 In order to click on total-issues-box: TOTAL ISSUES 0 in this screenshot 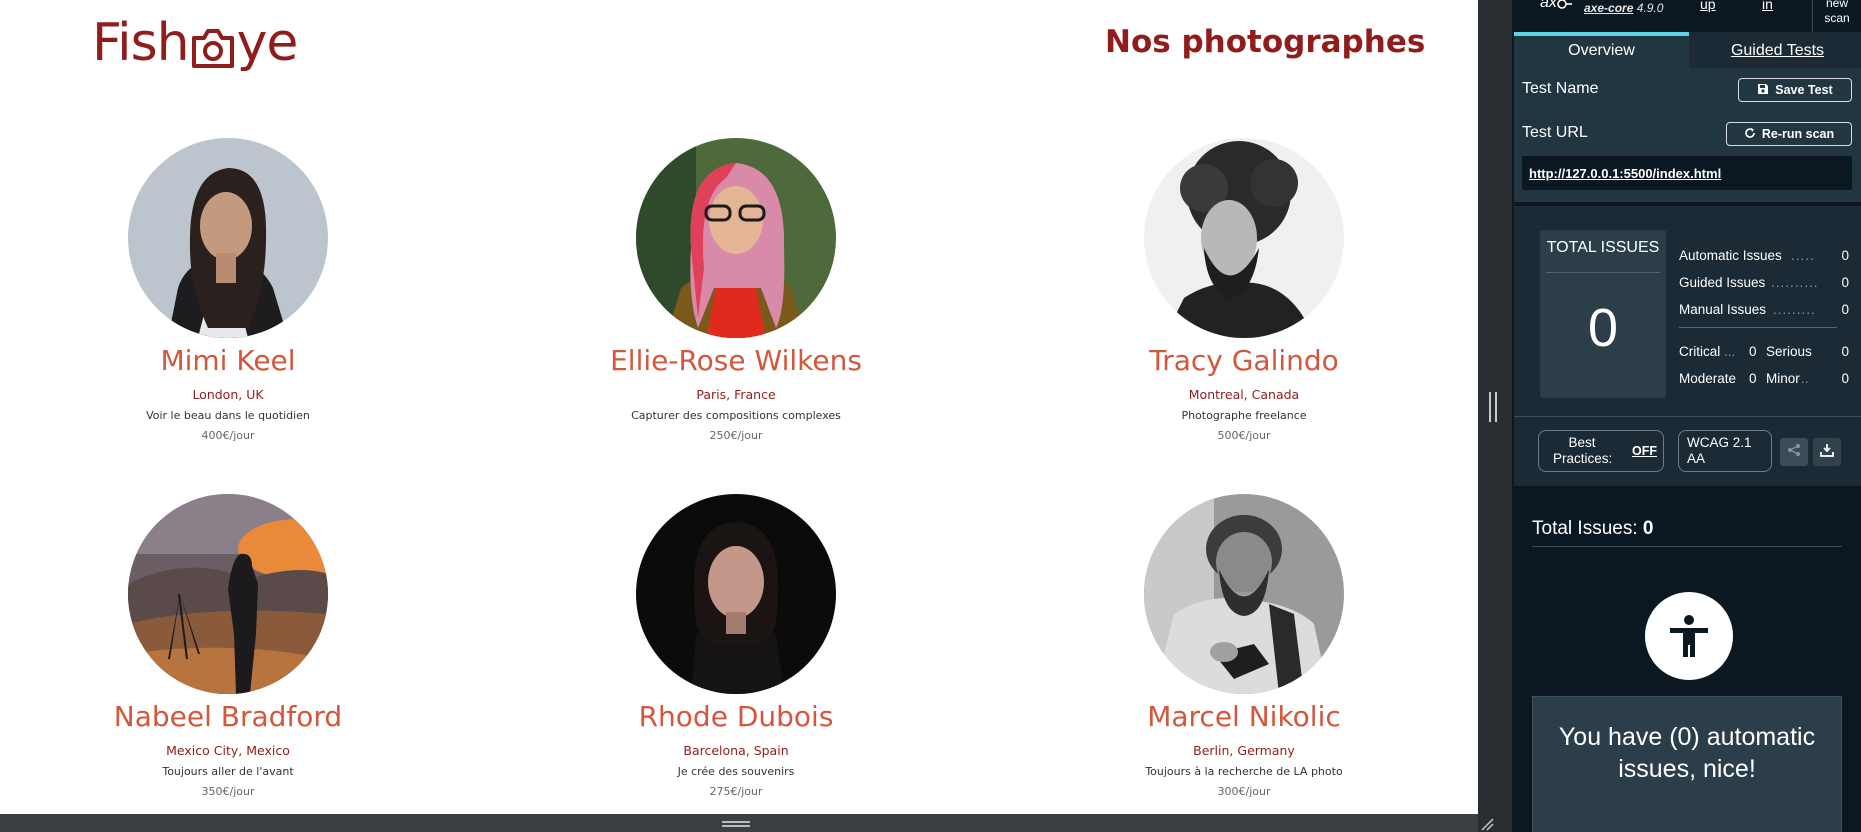, I will do `click(1603, 314)`.